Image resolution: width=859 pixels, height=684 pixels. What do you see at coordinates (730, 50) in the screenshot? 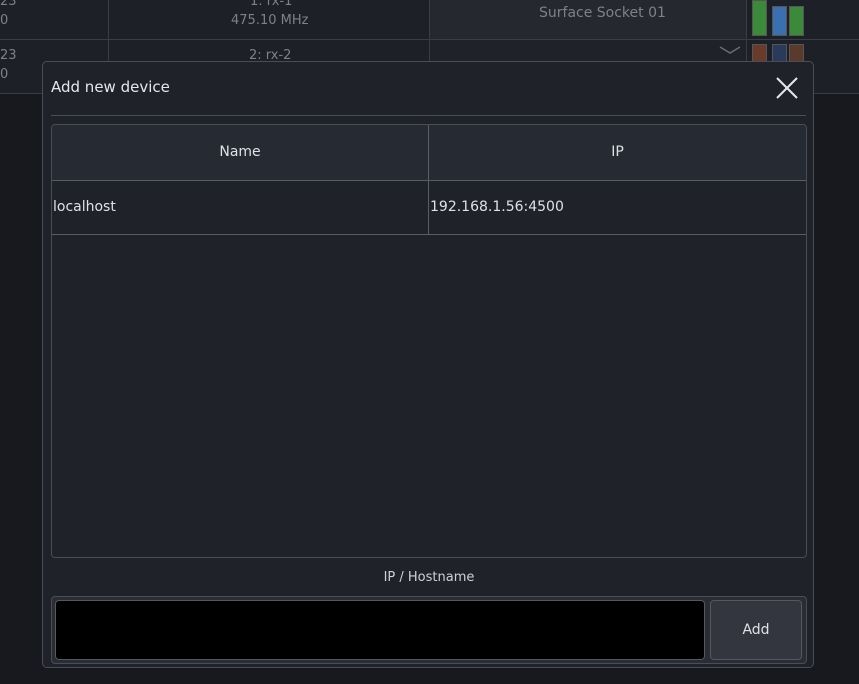
I see `chevron-down-icon` at bounding box center [730, 50].